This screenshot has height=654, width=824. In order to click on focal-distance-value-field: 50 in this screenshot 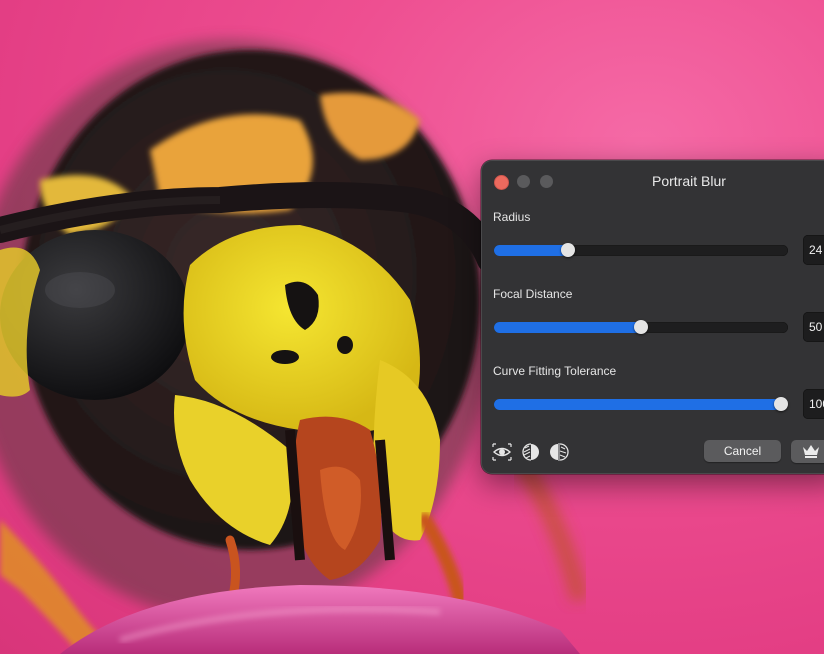, I will do `click(813, 327)`.